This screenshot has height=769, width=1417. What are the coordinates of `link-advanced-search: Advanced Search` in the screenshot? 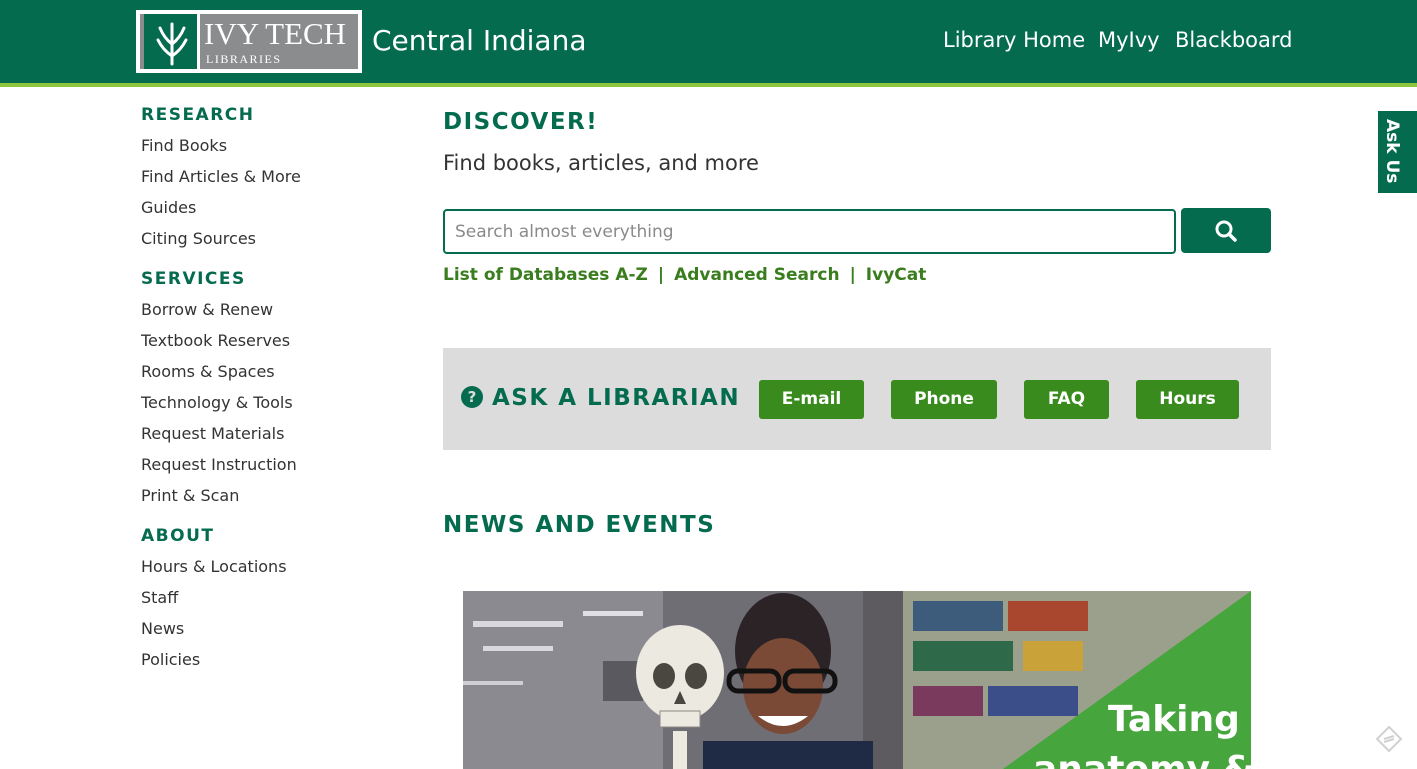 It's located at (756, 275).